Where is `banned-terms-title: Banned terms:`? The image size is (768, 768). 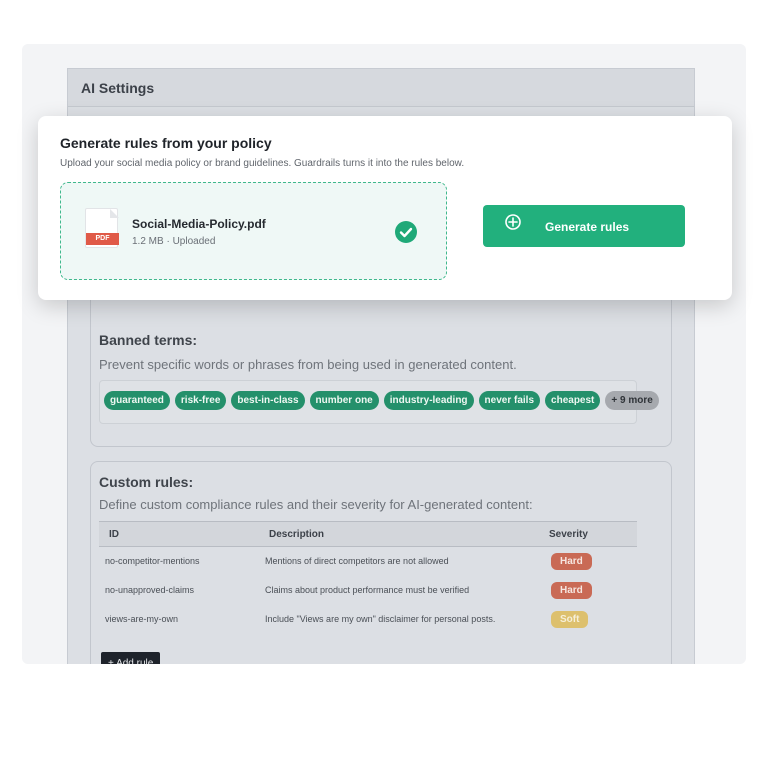
banned-terms-title: Banned terms: is located at coordinates (148, 340).